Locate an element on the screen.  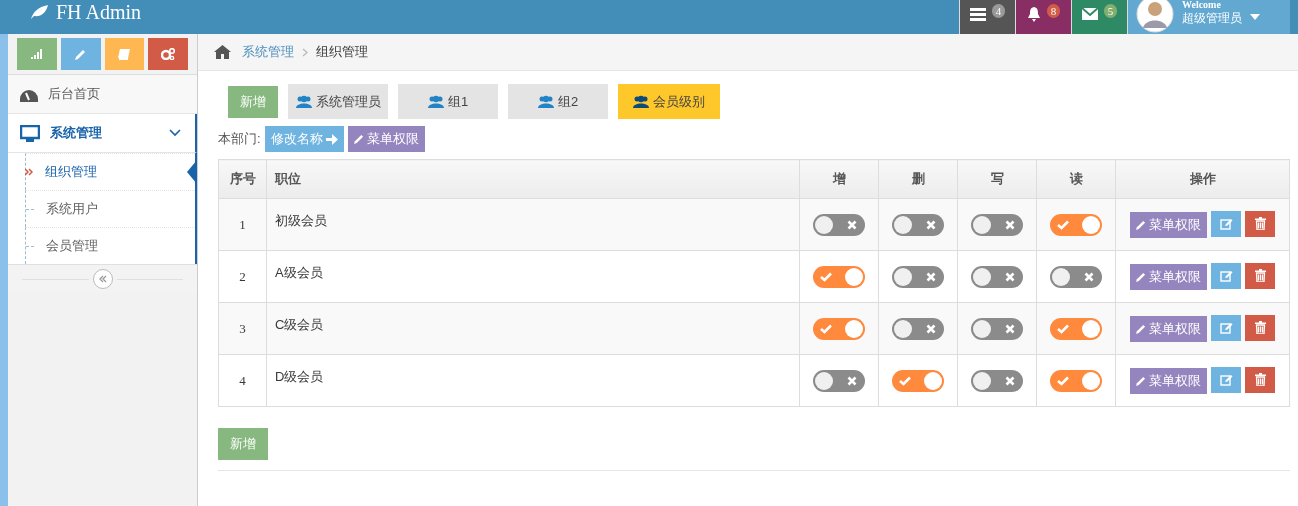
column-header: 职位 is located at coordinates (288, 178).